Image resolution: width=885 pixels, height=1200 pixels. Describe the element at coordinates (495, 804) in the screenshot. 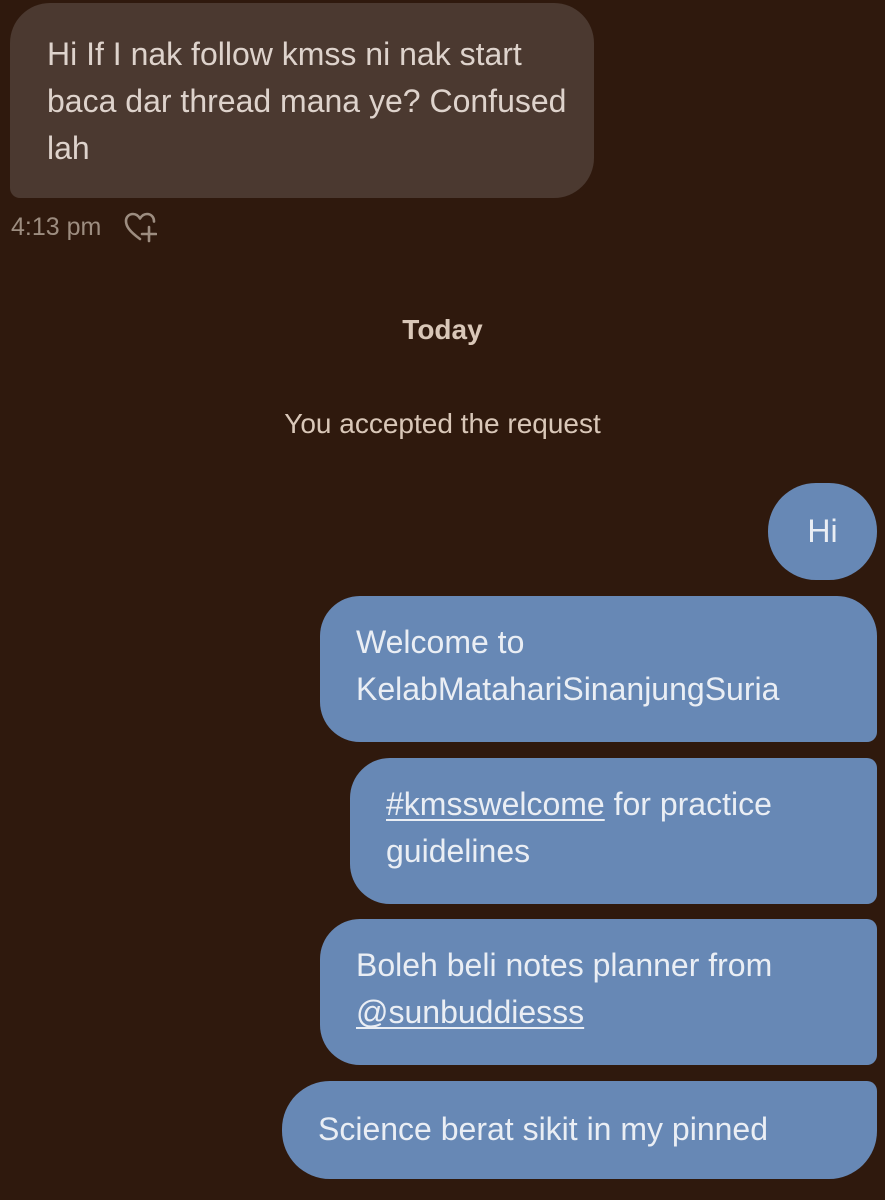

I see `hashtag-link: #kmsswelcome` at that location.